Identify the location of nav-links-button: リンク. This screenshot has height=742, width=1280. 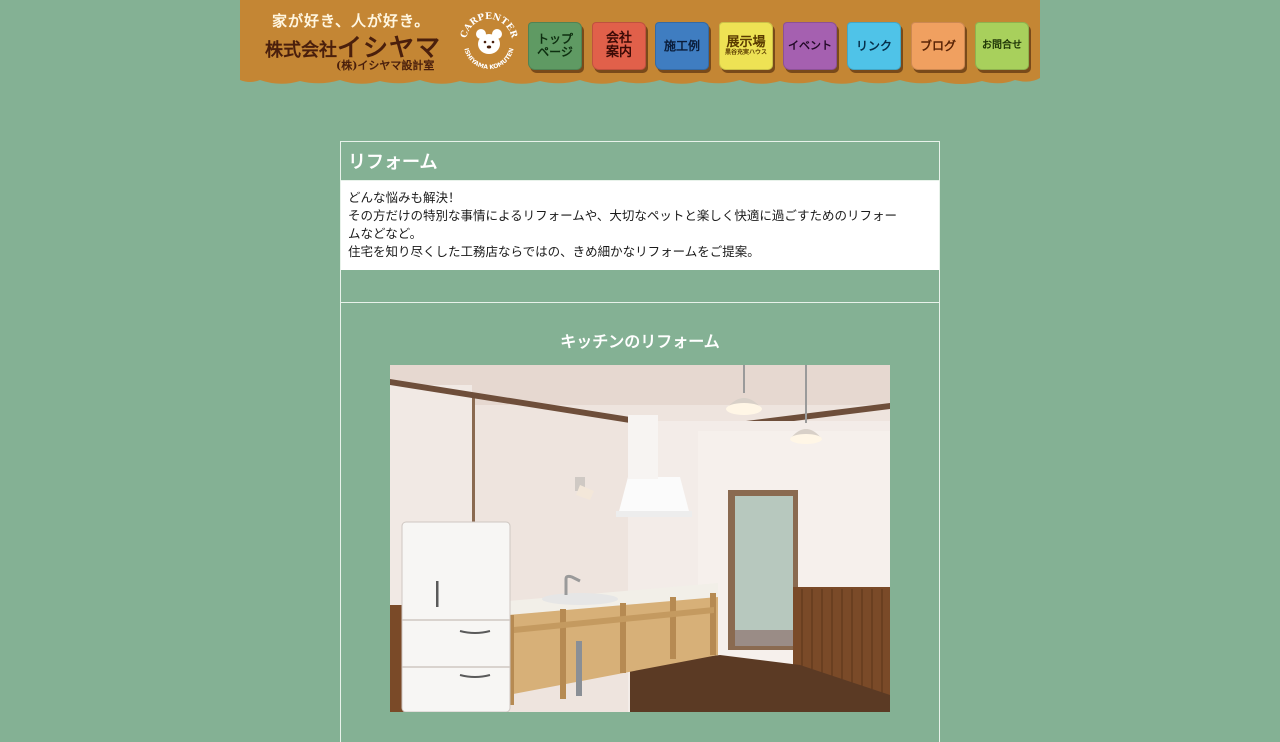
(874, 46).